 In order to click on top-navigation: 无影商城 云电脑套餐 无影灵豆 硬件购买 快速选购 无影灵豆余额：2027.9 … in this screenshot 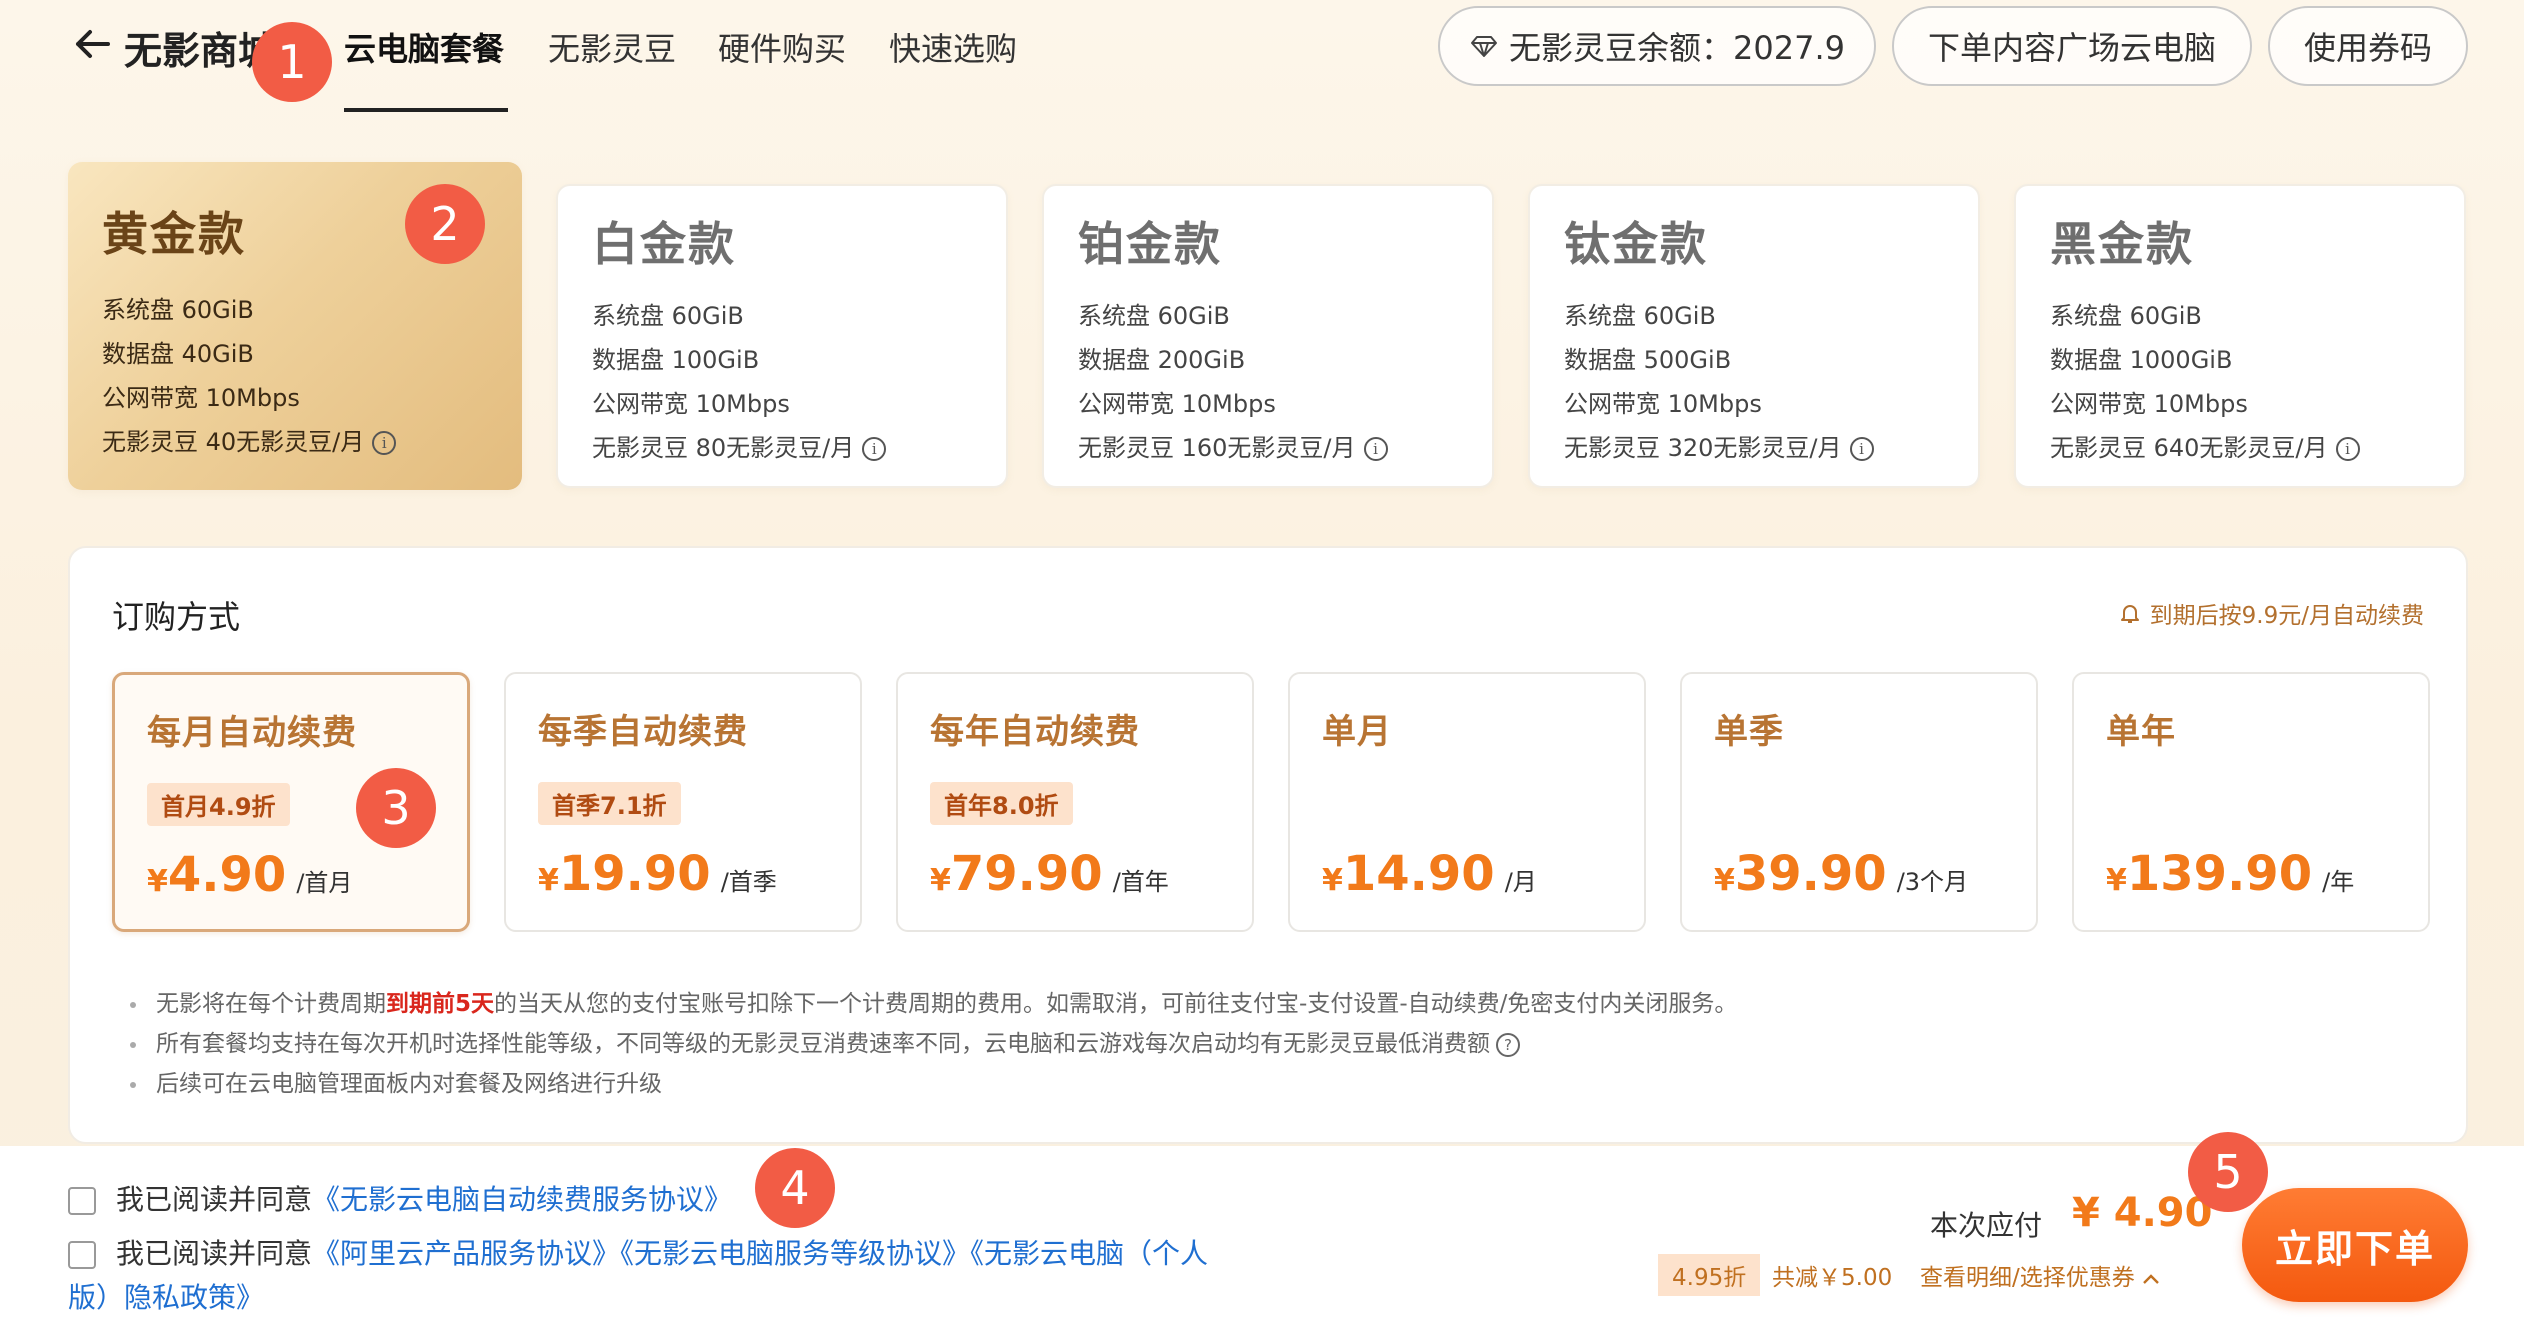, I will do `click(1262, 57)`.